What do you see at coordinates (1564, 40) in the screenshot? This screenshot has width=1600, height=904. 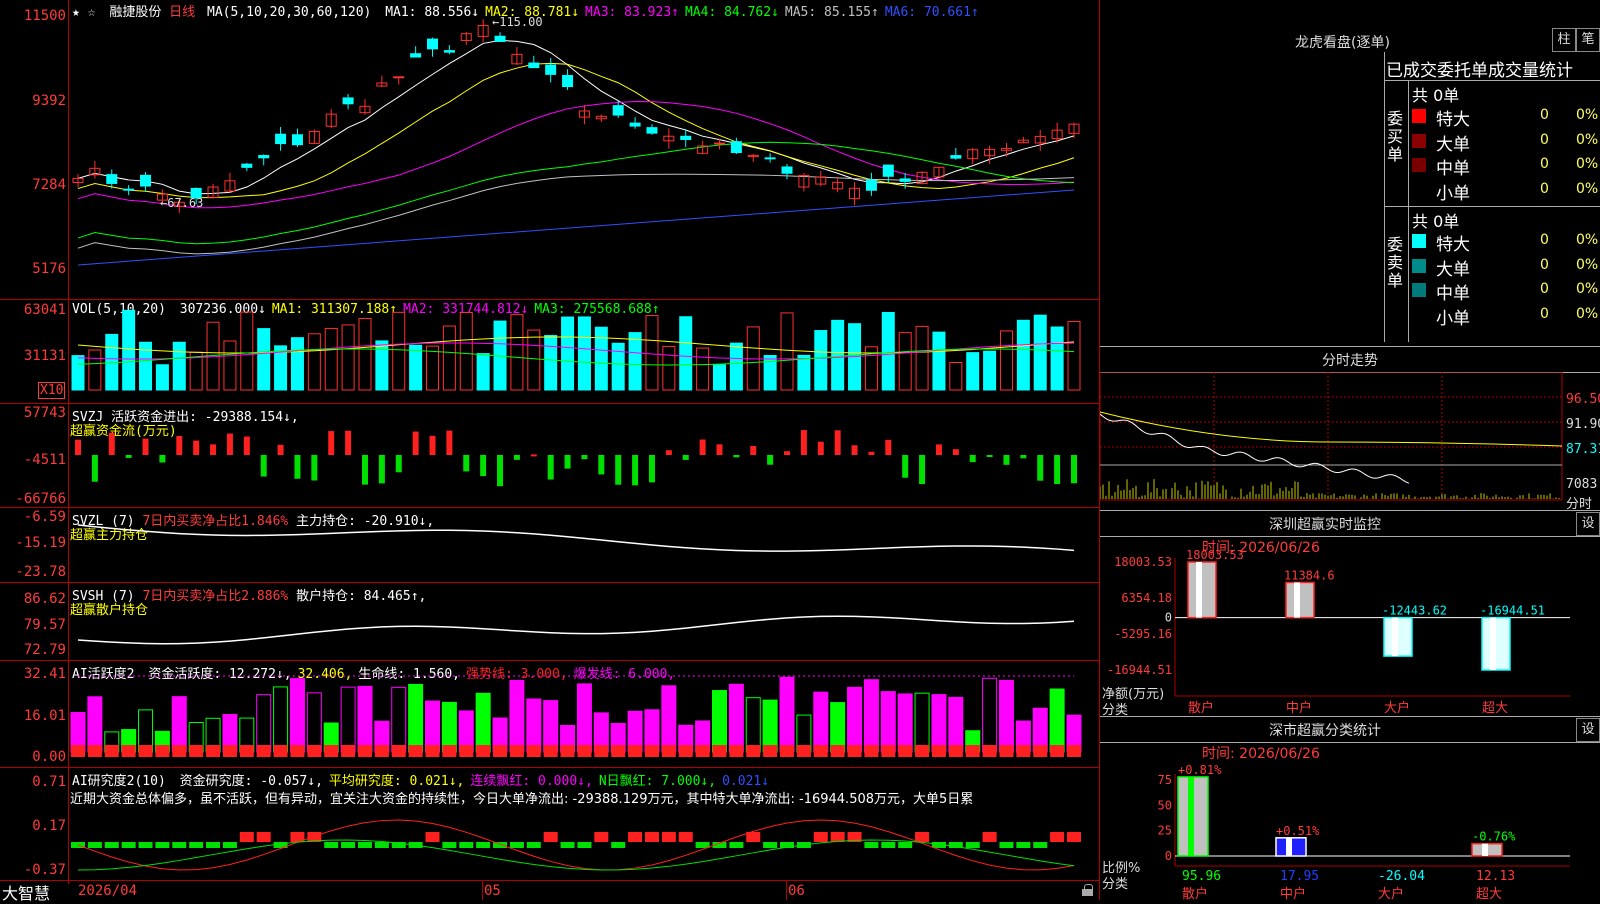 I see `bar-mode-button: 柱` at bounding box center [1564, 40].